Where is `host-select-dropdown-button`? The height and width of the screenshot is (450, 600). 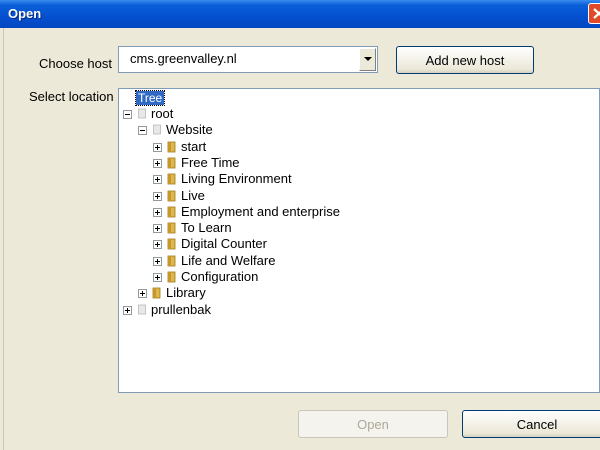
host-select-dropdown-button is located at coordinates (367, 59).